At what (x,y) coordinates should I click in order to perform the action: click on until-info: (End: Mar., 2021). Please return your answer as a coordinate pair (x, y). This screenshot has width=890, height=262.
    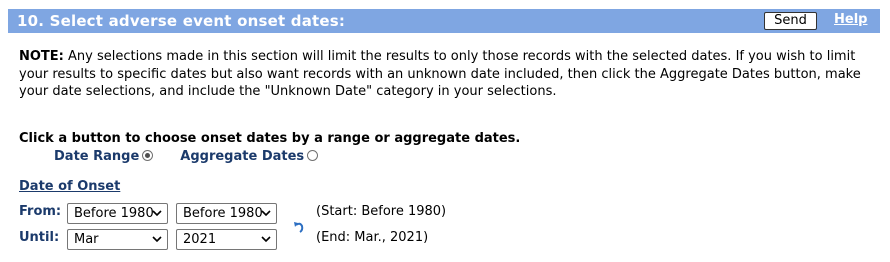
    Looking at the image, I should click on (372, 237).